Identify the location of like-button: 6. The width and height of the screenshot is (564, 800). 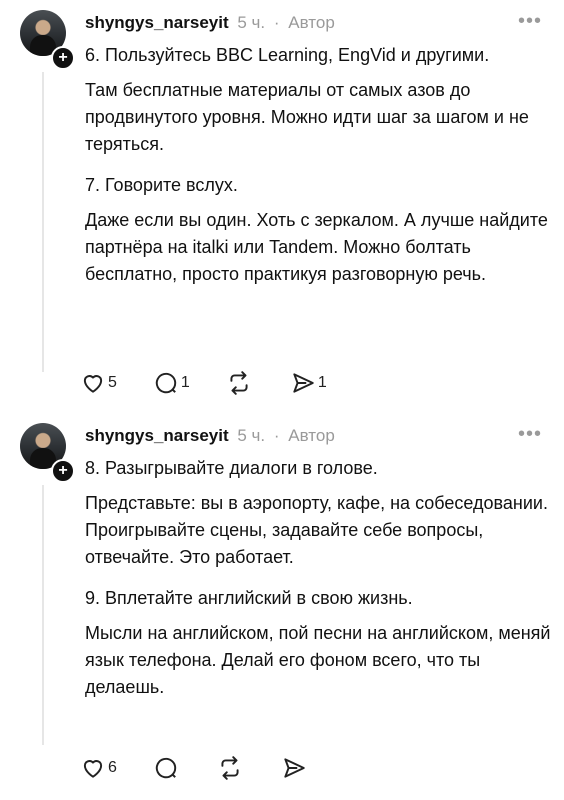
(98, 768).